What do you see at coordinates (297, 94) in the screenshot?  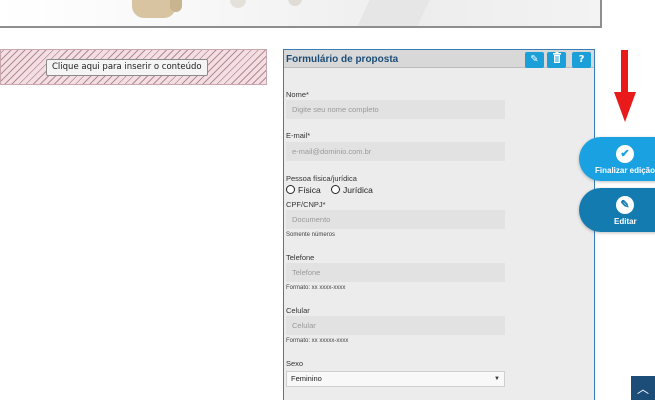 I see `nome-label: Nome*` at bounding box center [297, 94].